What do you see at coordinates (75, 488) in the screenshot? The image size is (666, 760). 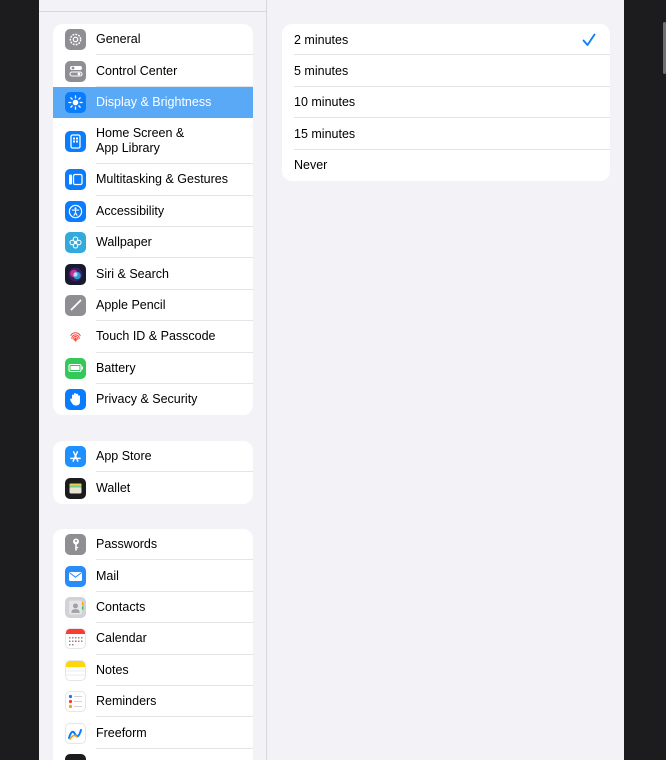 I see `wallet-icon` at bounding box center [75, 488].